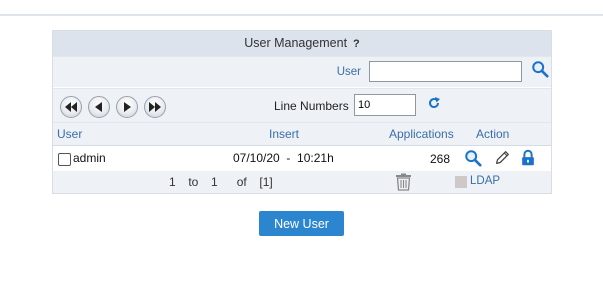  Describe the element at coordinates (89, 158) in the screenshot. I see `row-user: admin` at that location.